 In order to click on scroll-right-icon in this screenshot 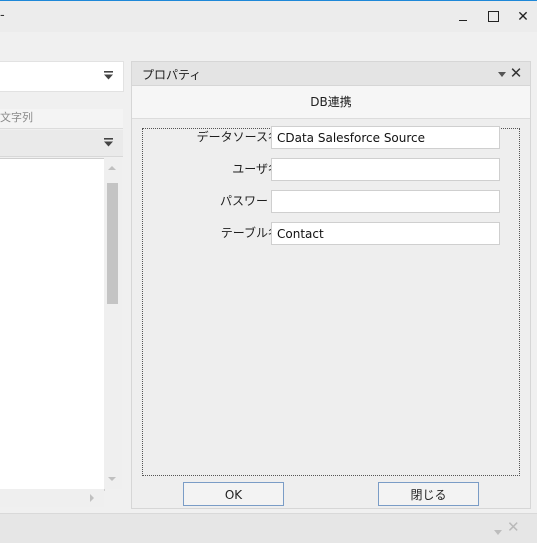, I will do `click(92, 498)`.